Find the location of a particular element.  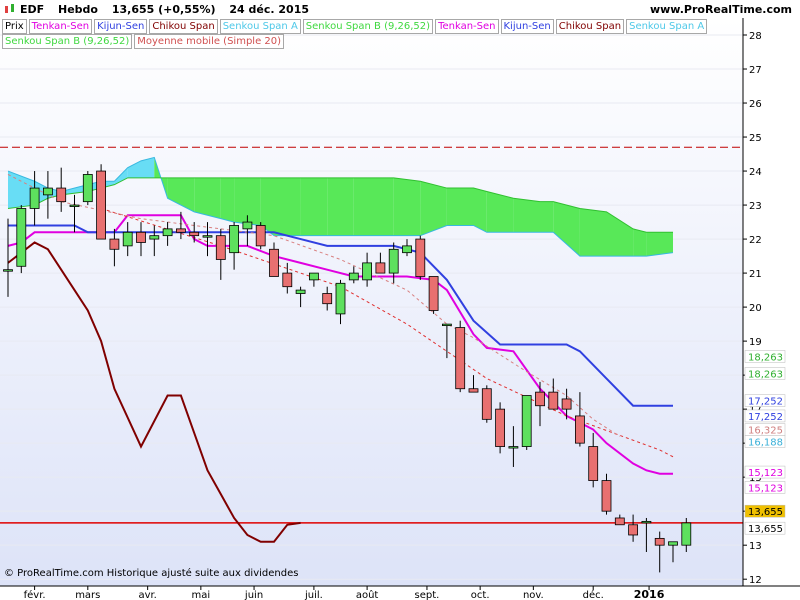

x-tick-label: août is located at coordinates (367, 594).